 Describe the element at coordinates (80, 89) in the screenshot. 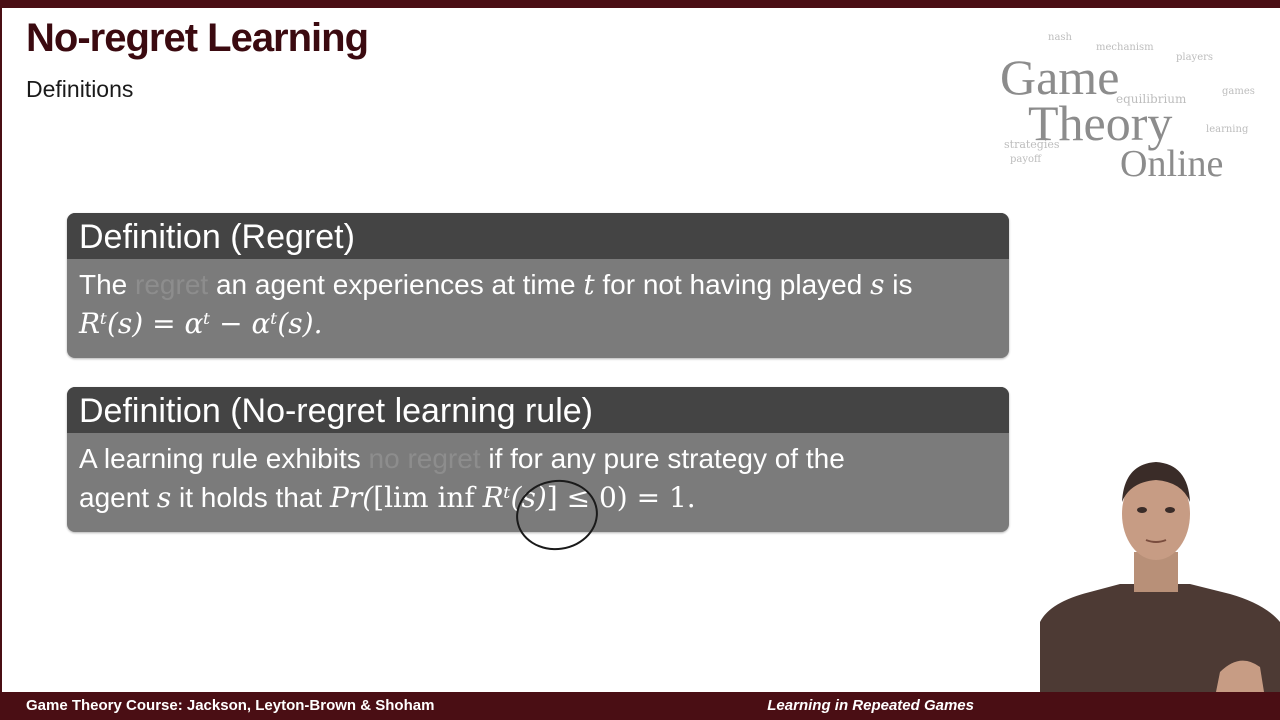

I see `slide-subtitle: Definitions` at that location.